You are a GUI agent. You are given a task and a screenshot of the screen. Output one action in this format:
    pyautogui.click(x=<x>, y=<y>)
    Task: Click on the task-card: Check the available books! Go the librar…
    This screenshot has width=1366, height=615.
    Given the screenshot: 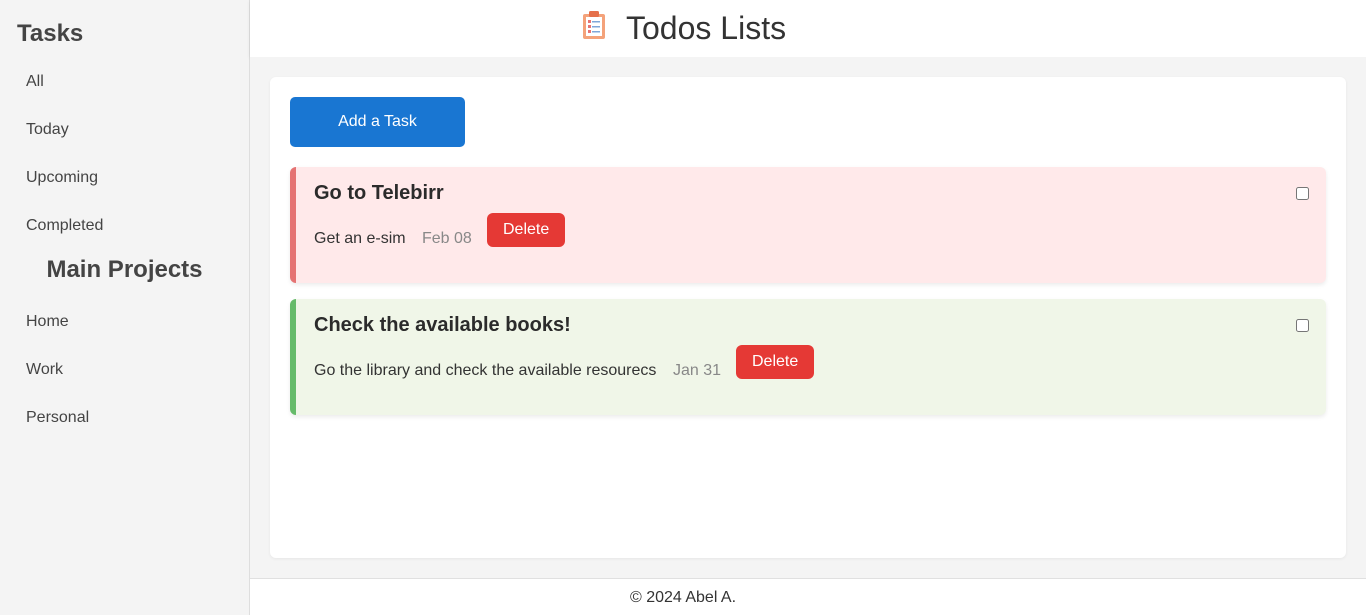 What is the action you would take?
    pyautogui.click(x=808, y=357)
    